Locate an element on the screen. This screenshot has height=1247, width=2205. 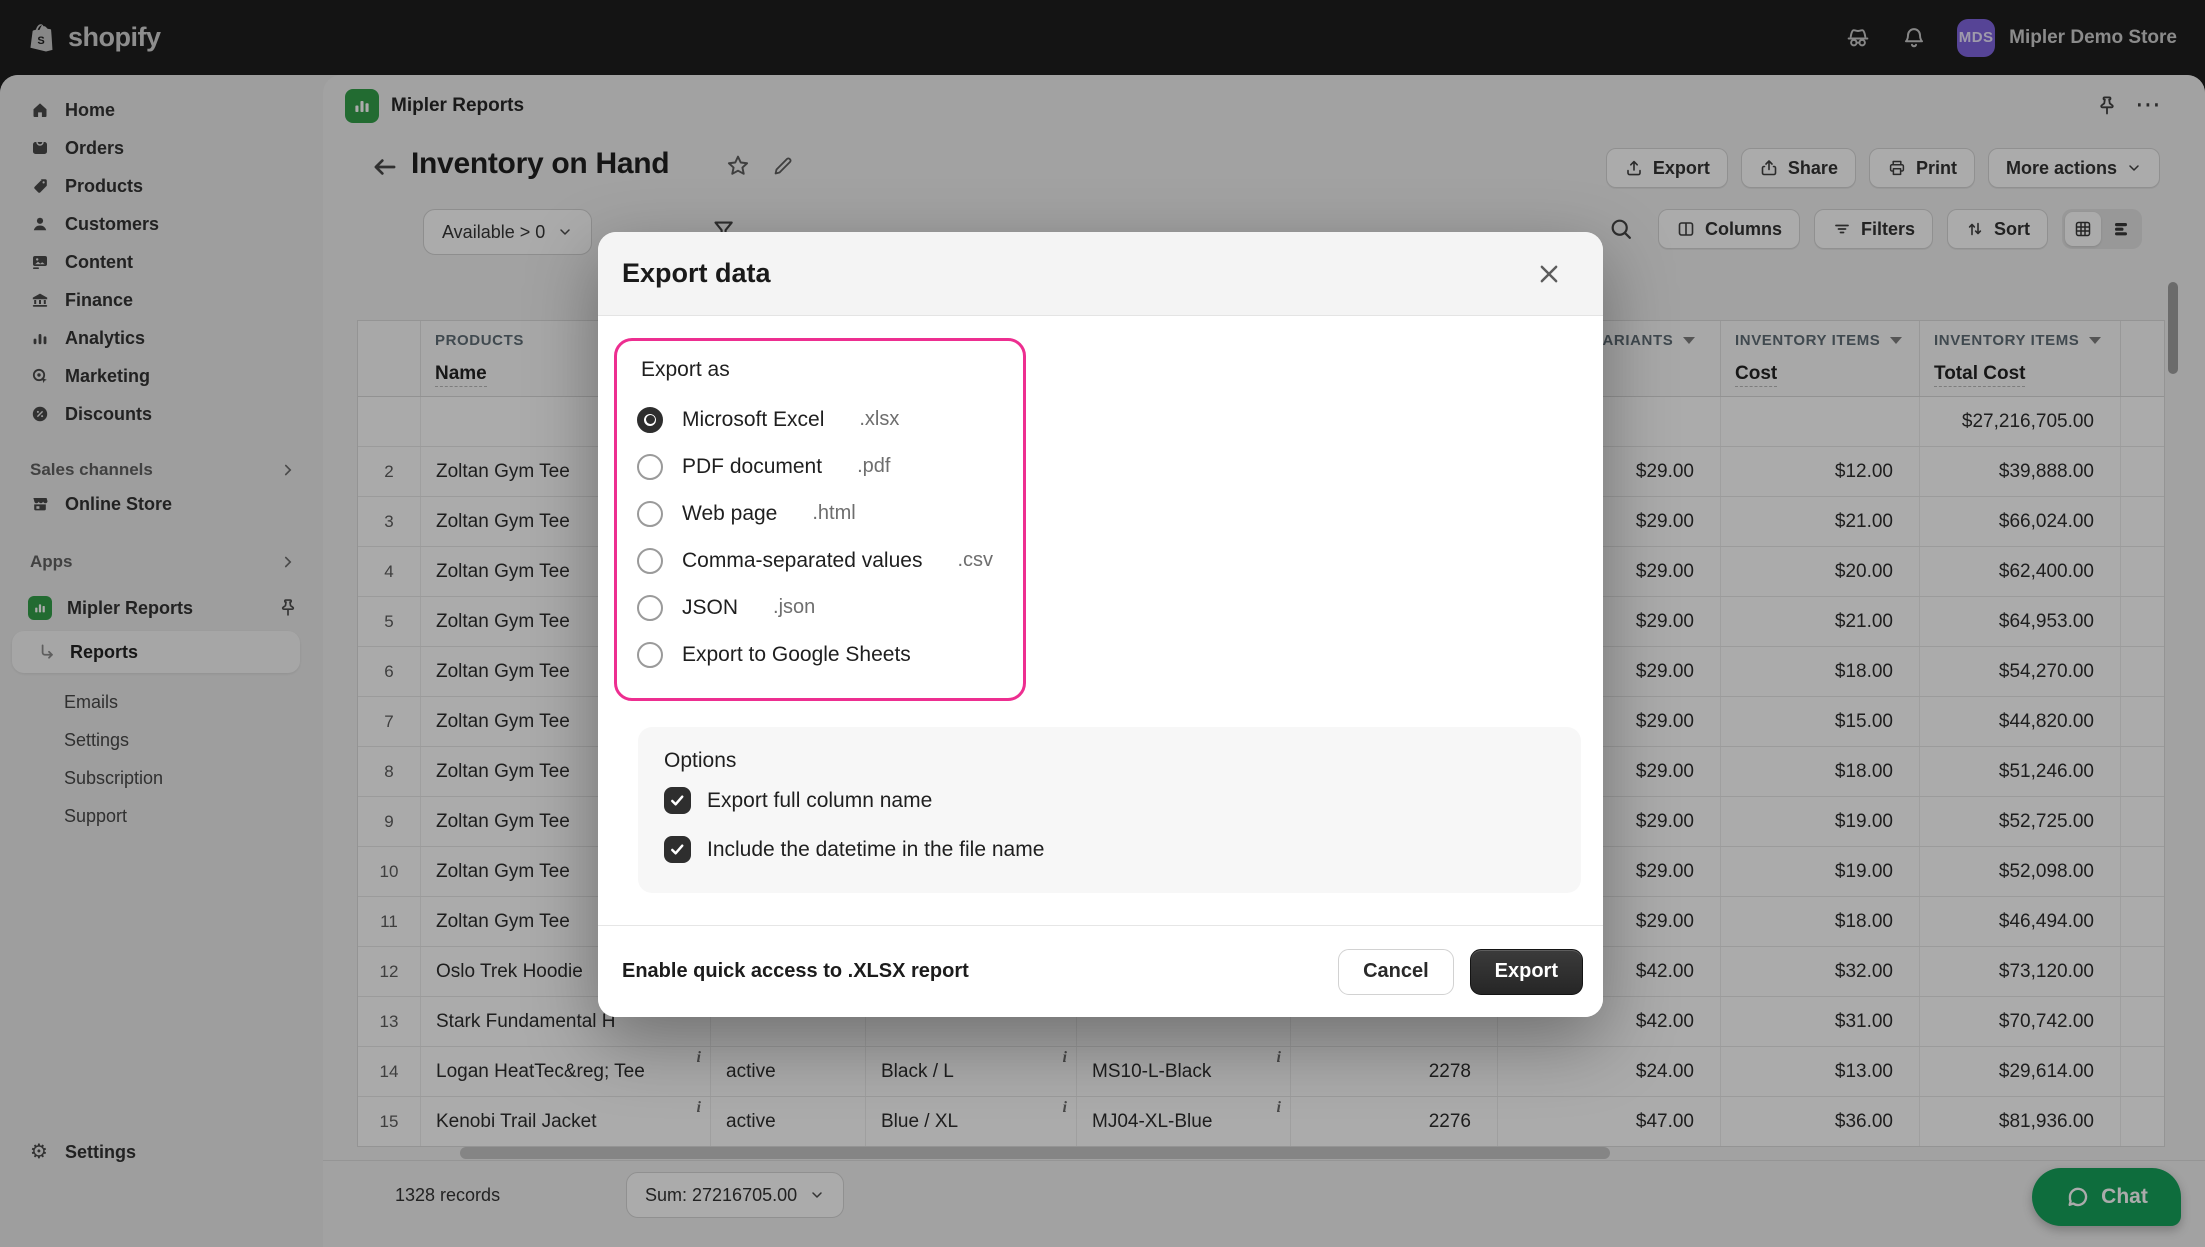
format-option-microsoft-excel: Microsoft Excel .xlsx is located at coordinates (820, 419).